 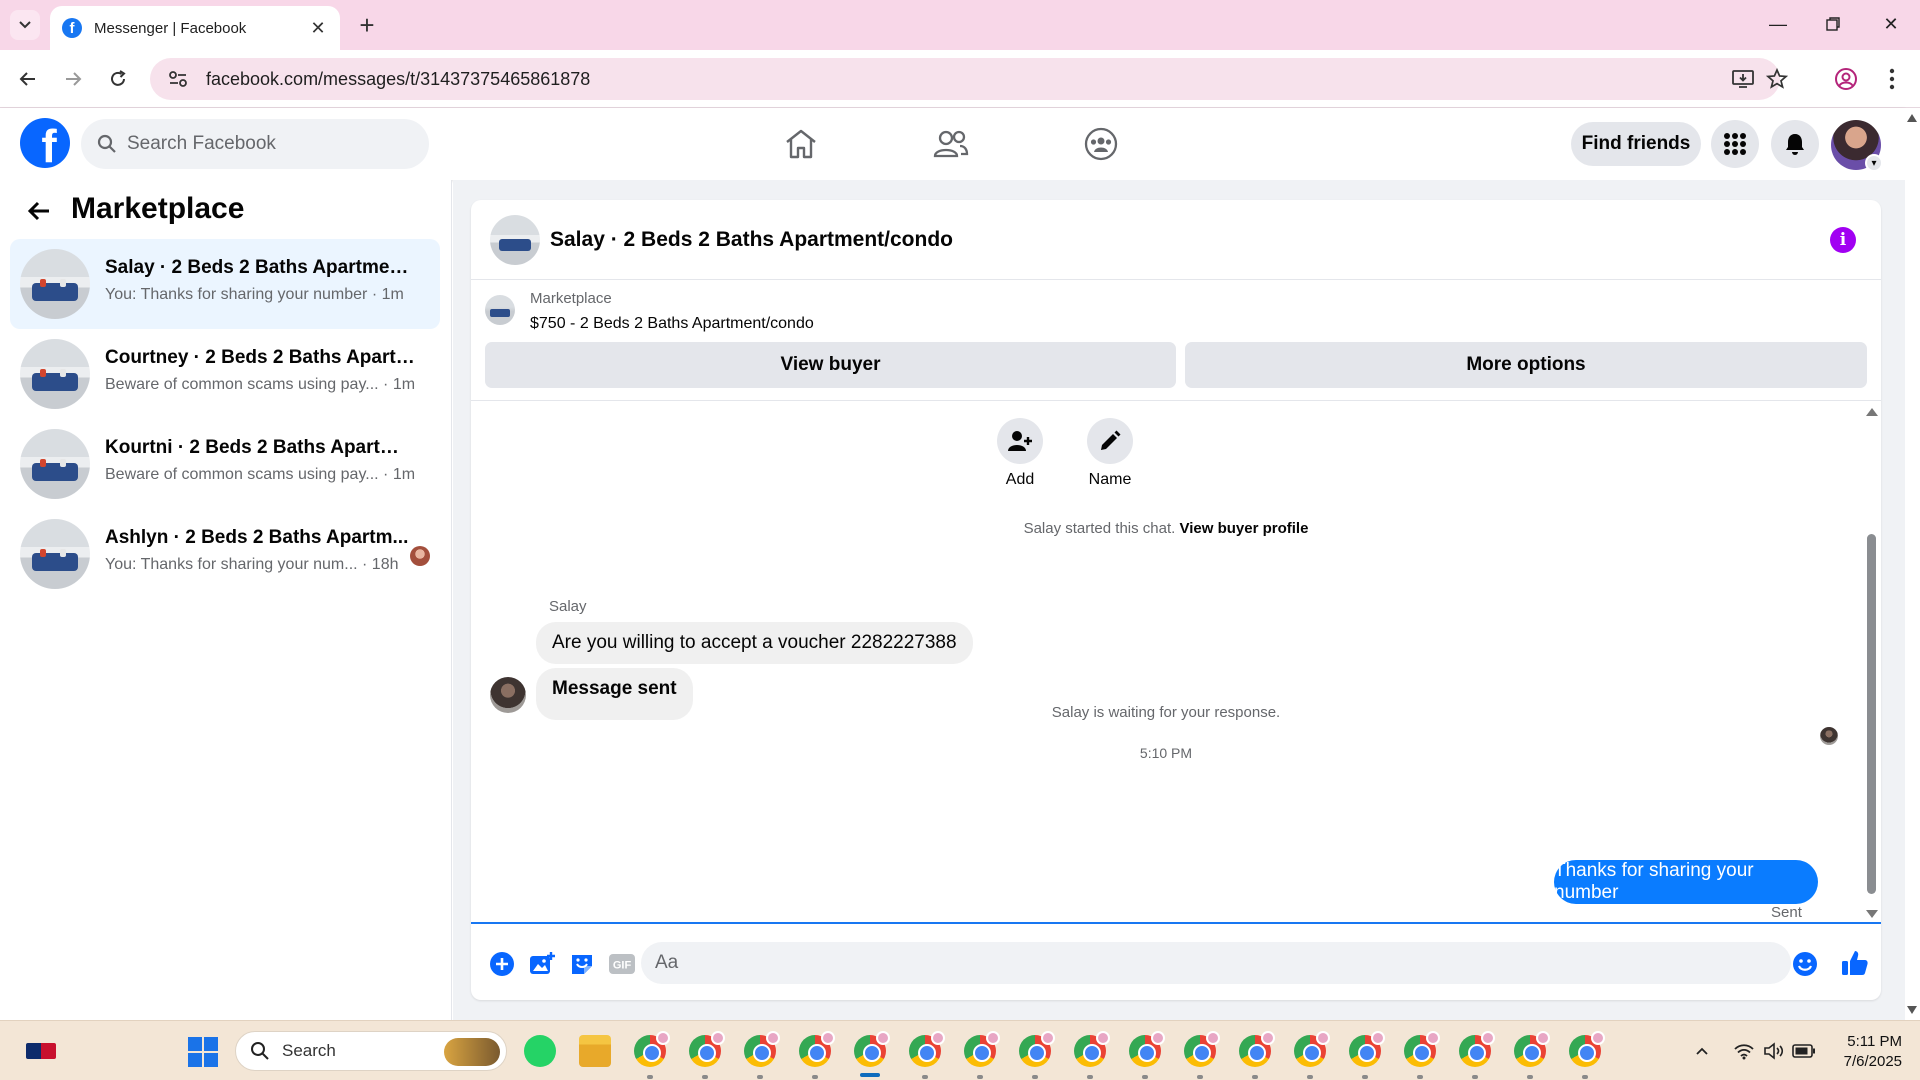 I want to click on tray-chevron-up-icon, so click(x=1702, y=1051).